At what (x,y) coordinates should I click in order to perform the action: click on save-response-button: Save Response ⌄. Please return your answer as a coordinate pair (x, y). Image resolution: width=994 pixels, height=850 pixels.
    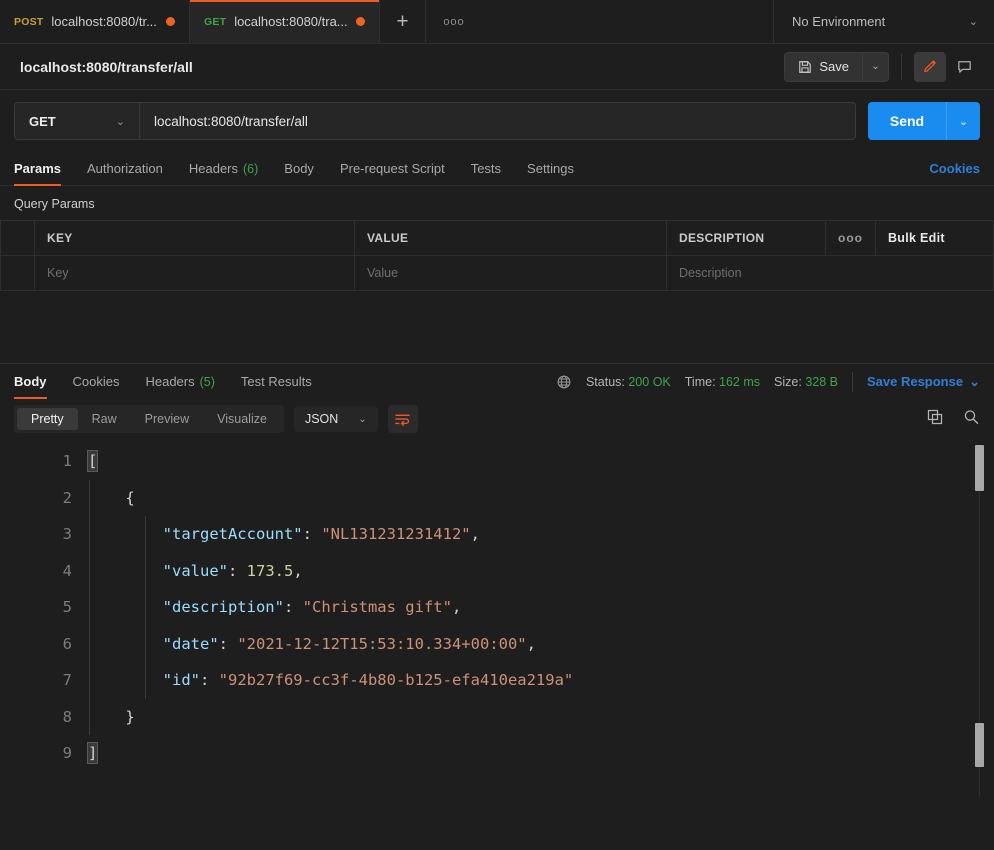
    Looking at the image, I should click on (923, 382).